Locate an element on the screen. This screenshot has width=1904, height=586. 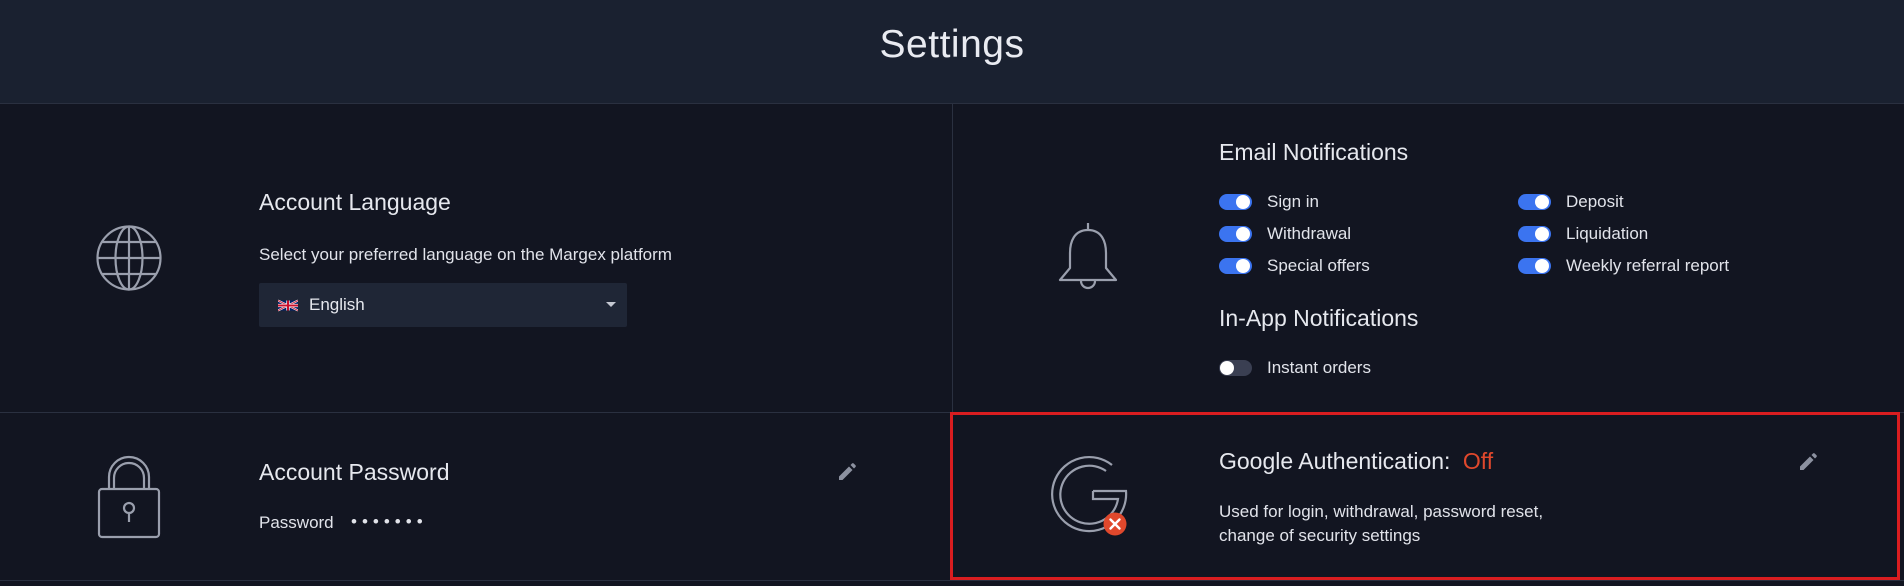
globe-icon is located at coordinates (129, 258).